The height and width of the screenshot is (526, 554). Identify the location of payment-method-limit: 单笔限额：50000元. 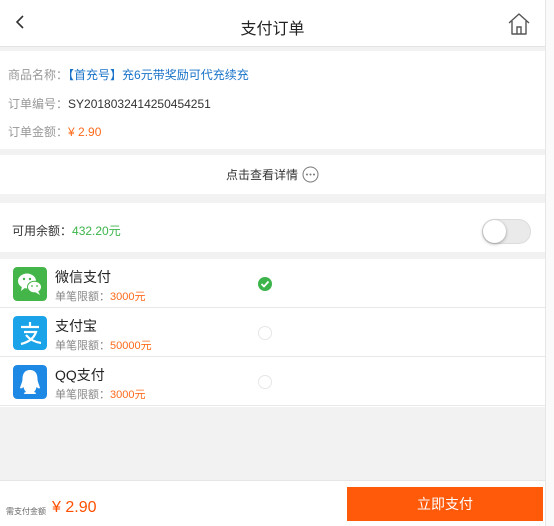
(103, 345).